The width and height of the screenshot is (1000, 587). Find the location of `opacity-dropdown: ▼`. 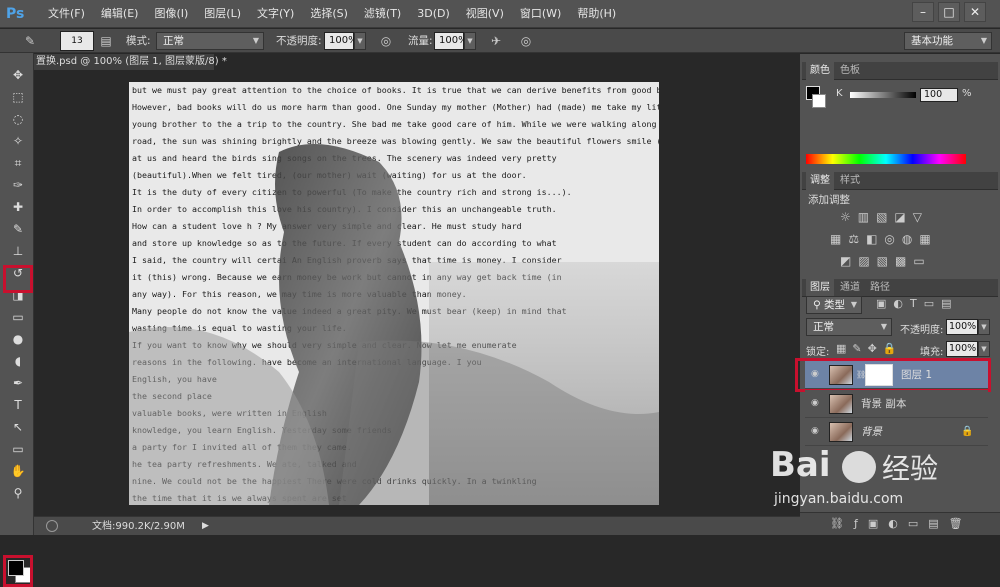

opacity-dropdown: ▼ is located at coordinates (360, 41).